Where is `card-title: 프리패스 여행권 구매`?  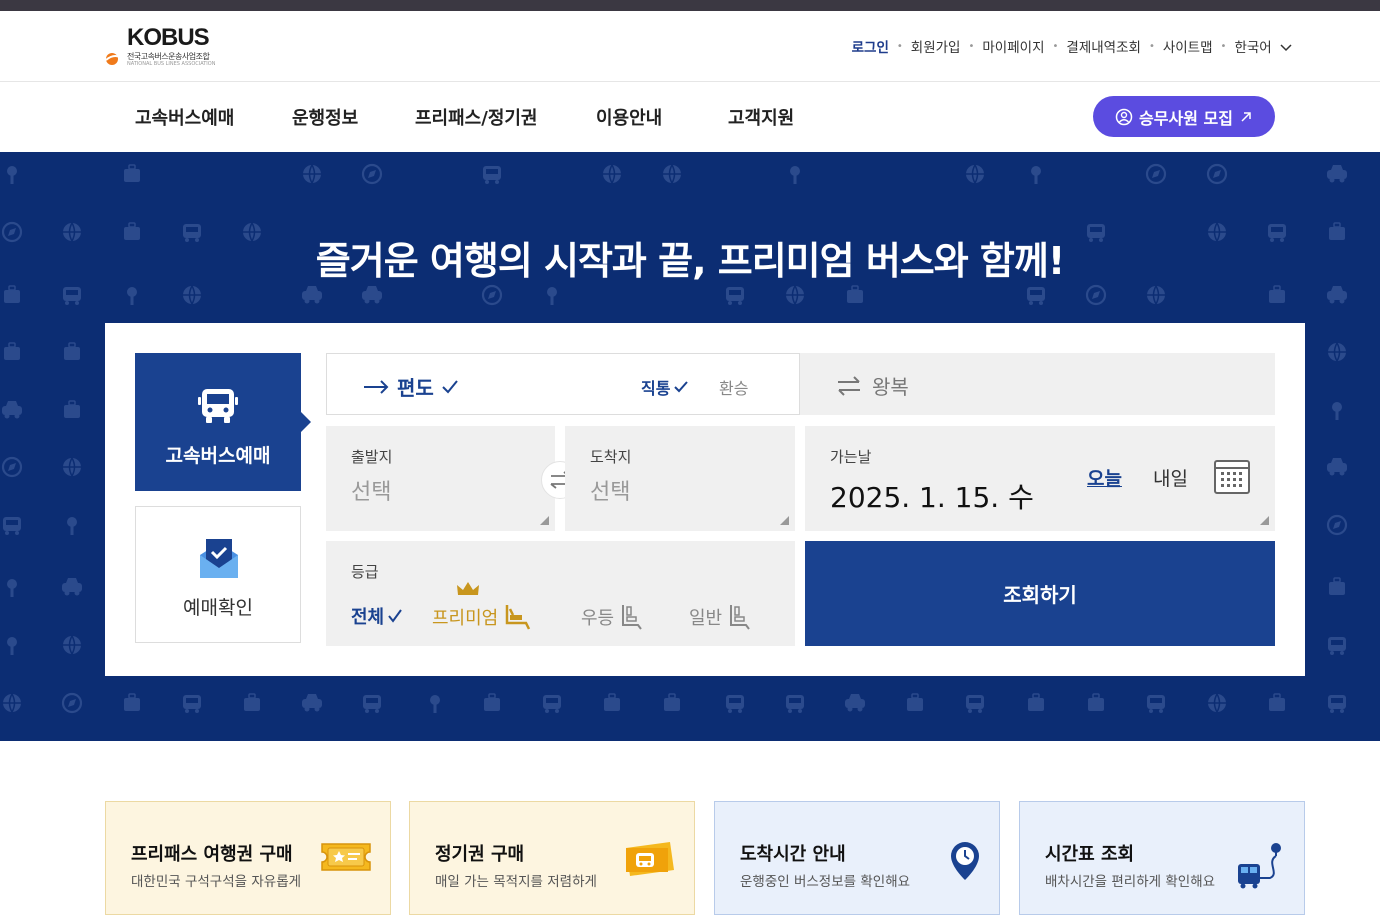
card-title: 프리패스 여행권 구매 is located at coordinates (212, 854).